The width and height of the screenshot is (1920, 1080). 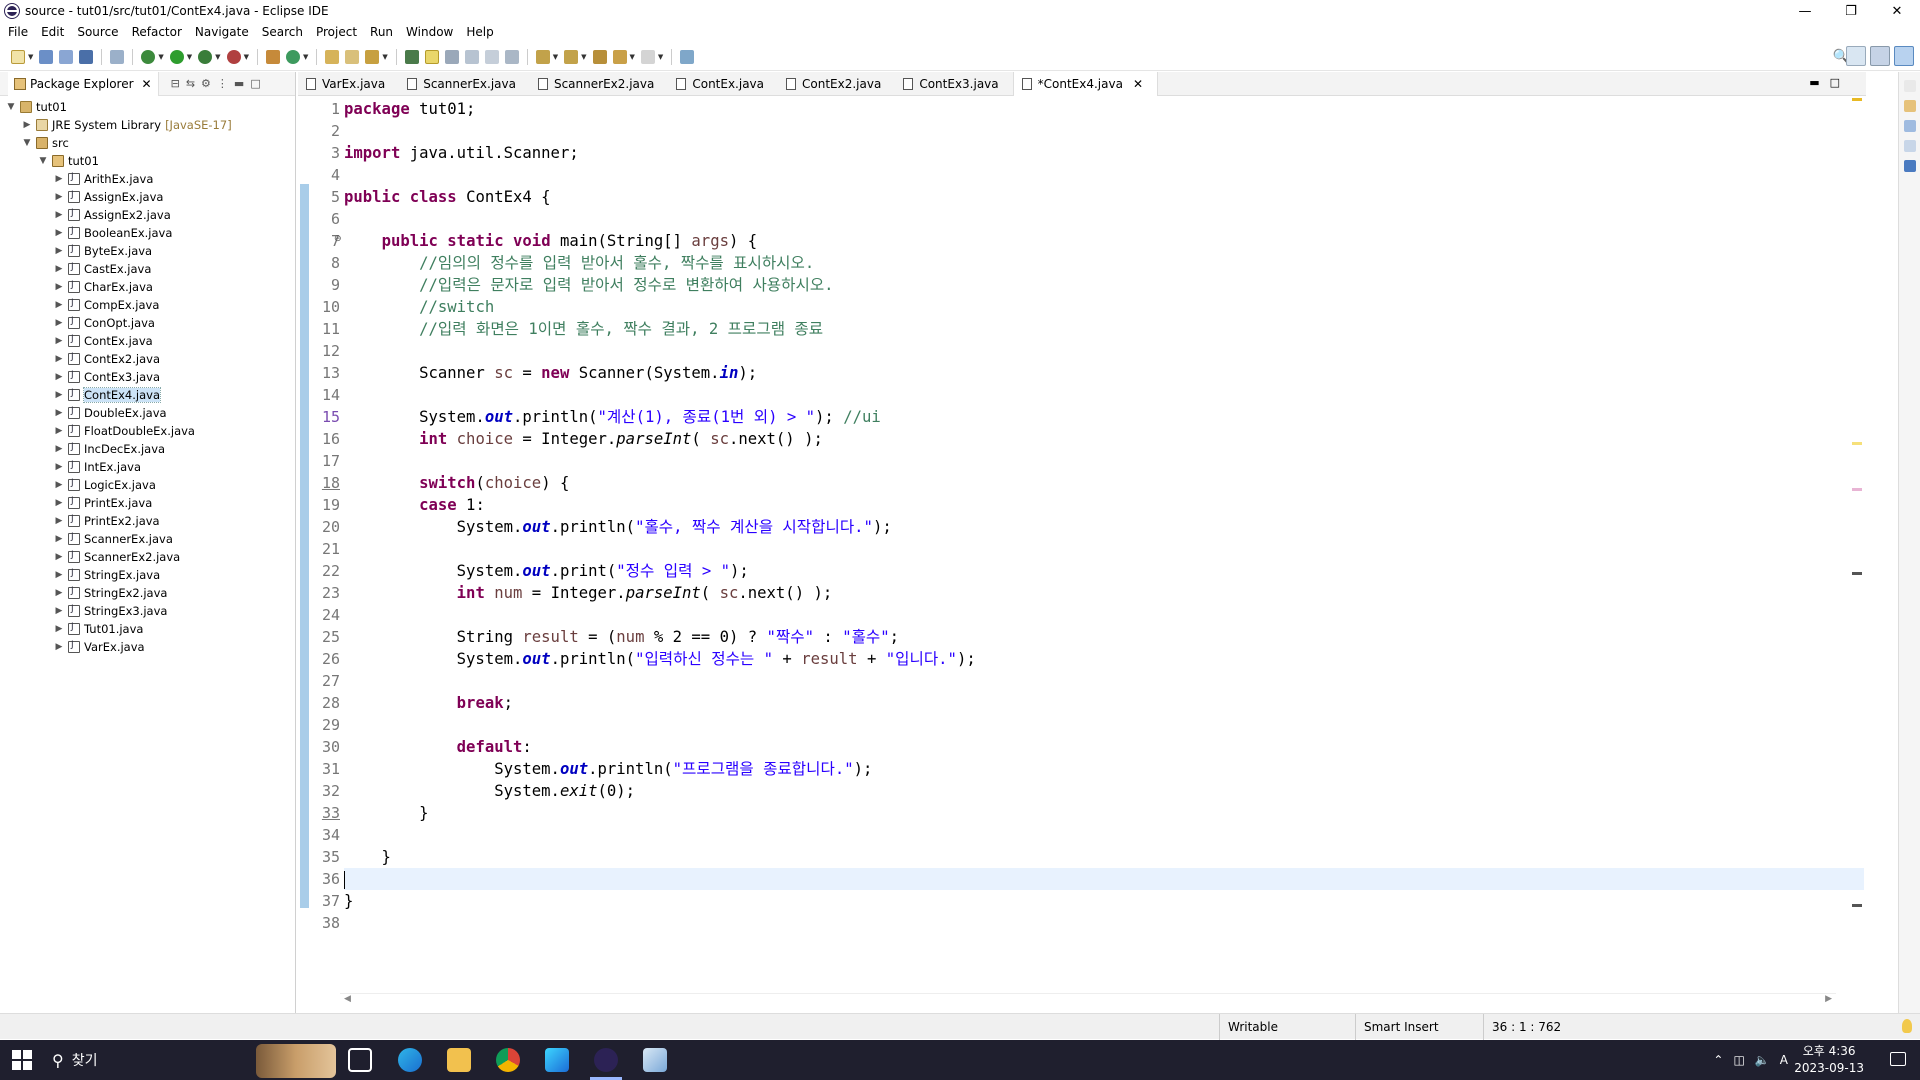 I want to click on tip-bulb-icon, so click(x=1907, y=1026).